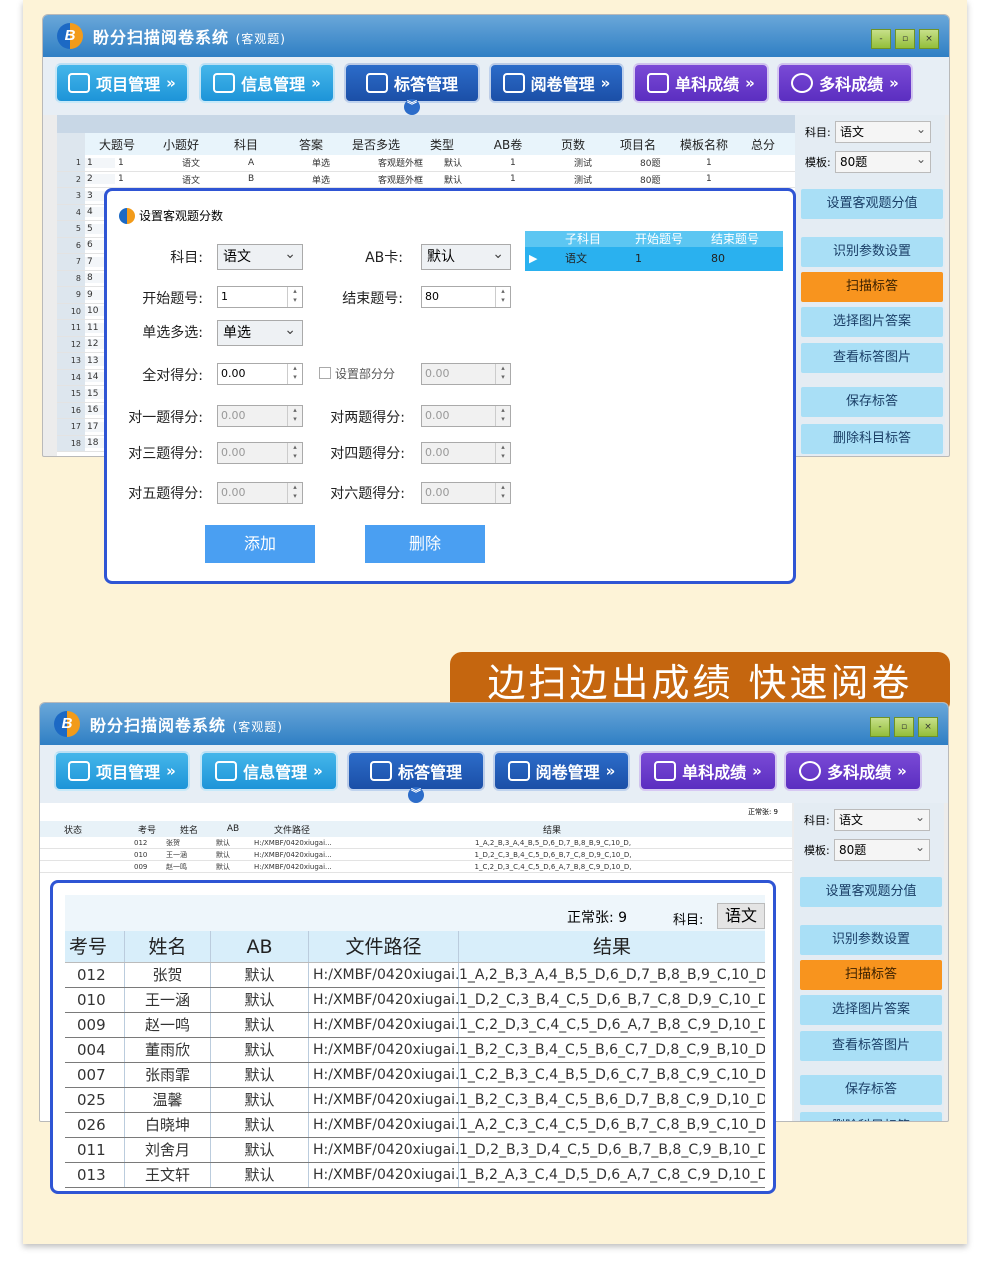 Image resolution: width=990 pixels, height=1286 pixels. What do you see at coordinates (466, 453) in the screenshot?
I see `four-correct-stepper: 0.00` at bounding box center [466, 453].